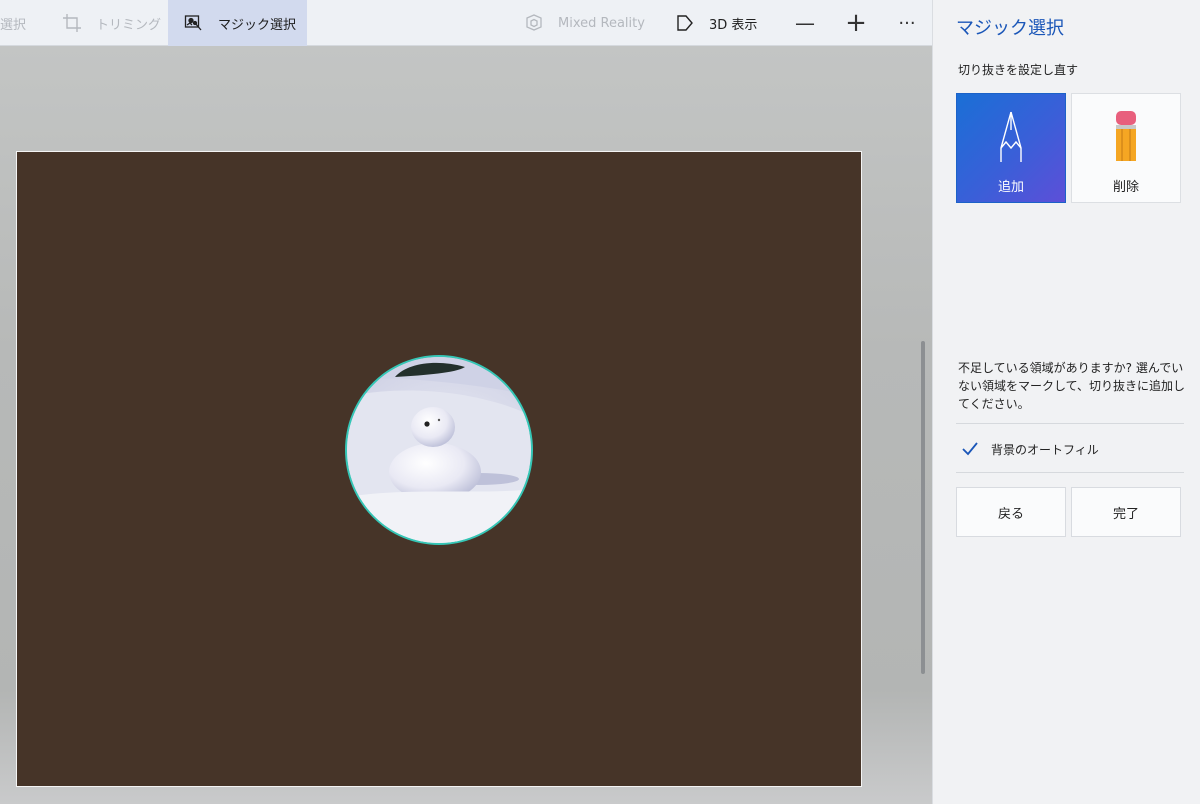 The height and width of the screenshot is (804, 1200). What do you see at coordinates (685, 23) in the screenshot?
I see `view-3d-icon` at bounding box center [685, 23].